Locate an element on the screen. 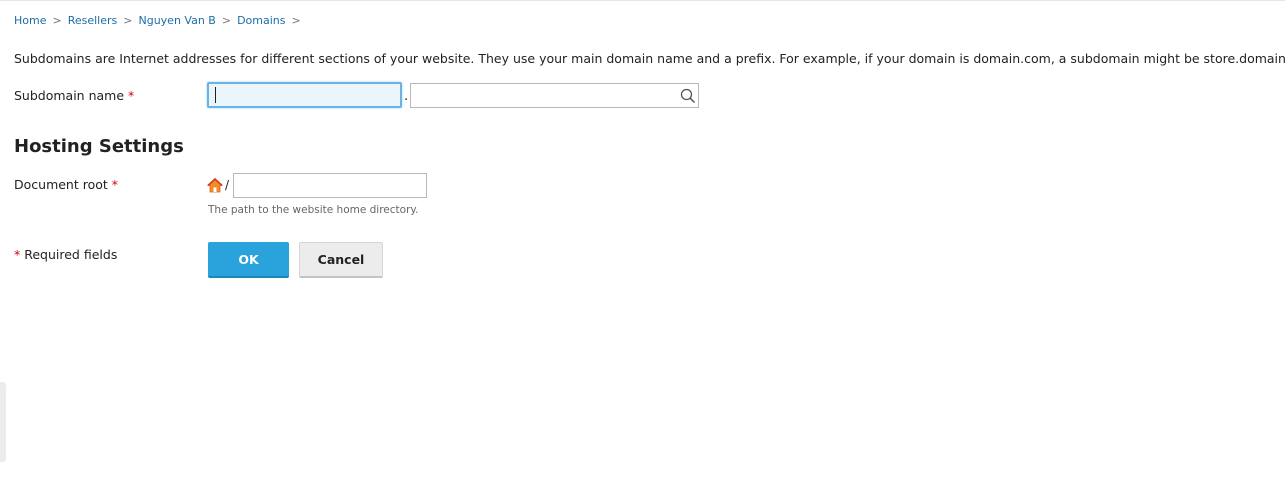 This screenshot has height=478, width=1285. search-icon is located at coordinates (688, 96).